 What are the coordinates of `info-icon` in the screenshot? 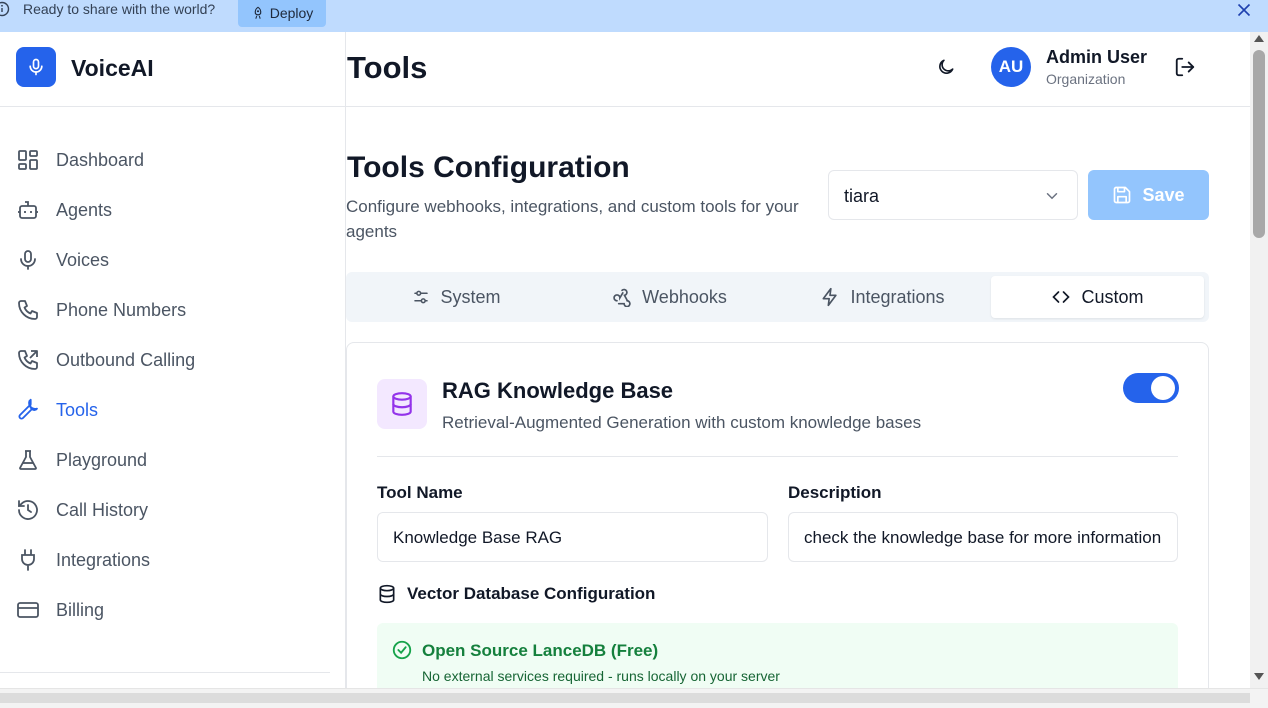 It's located at (5, 9).